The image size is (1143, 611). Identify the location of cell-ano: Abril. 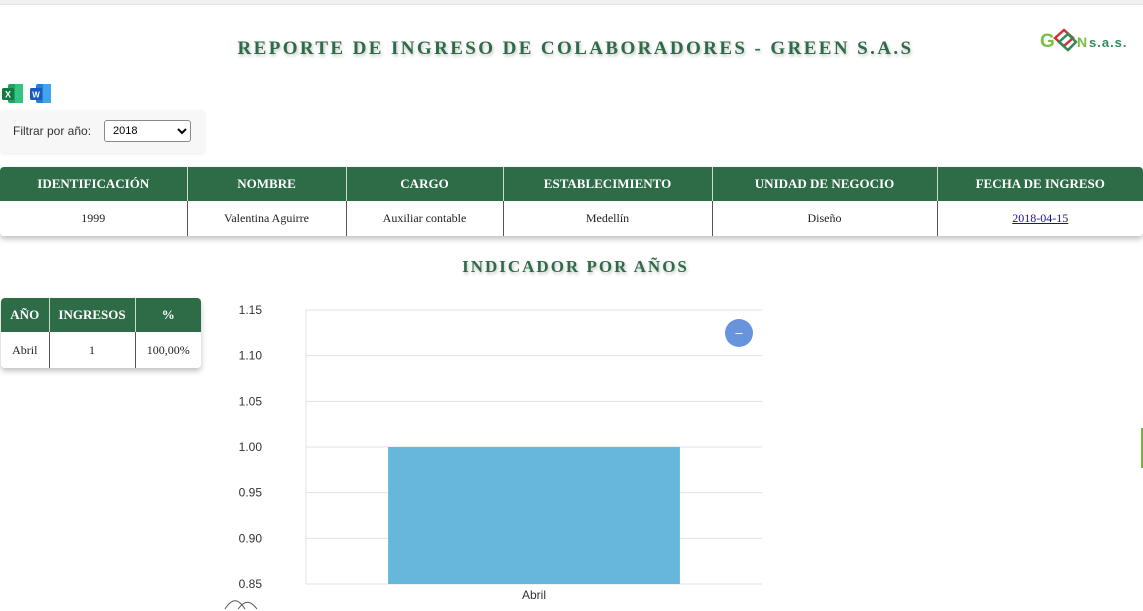
(25, 350).